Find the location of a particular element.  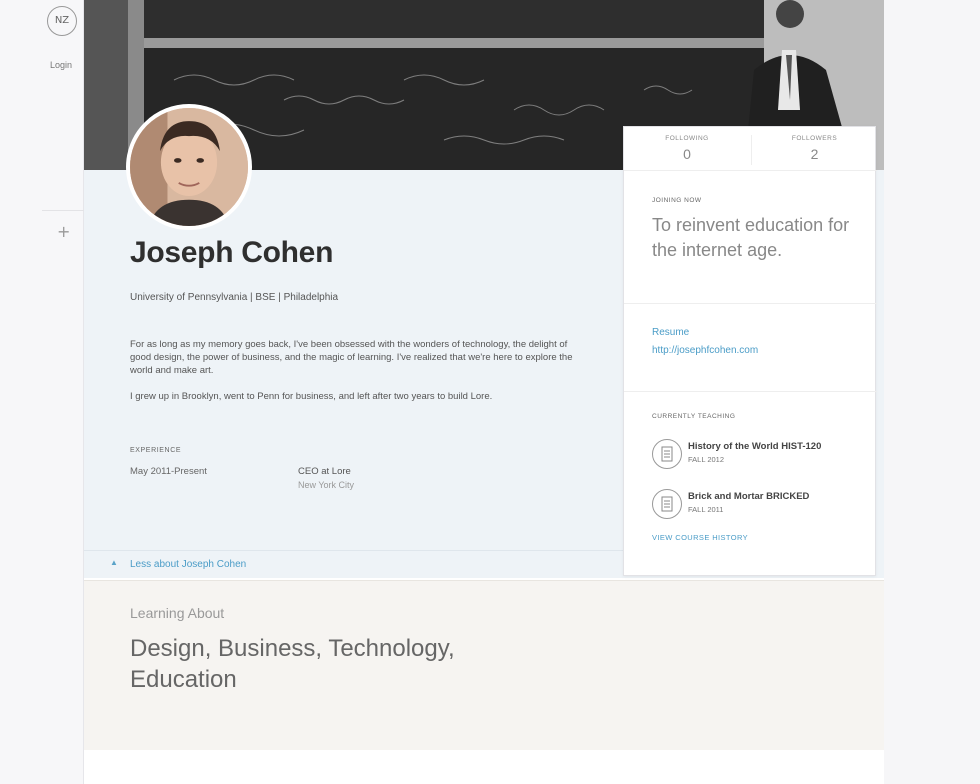

less-about-bar: ▲ Less about Joseph Cohen is located at coordinates (354, 564).